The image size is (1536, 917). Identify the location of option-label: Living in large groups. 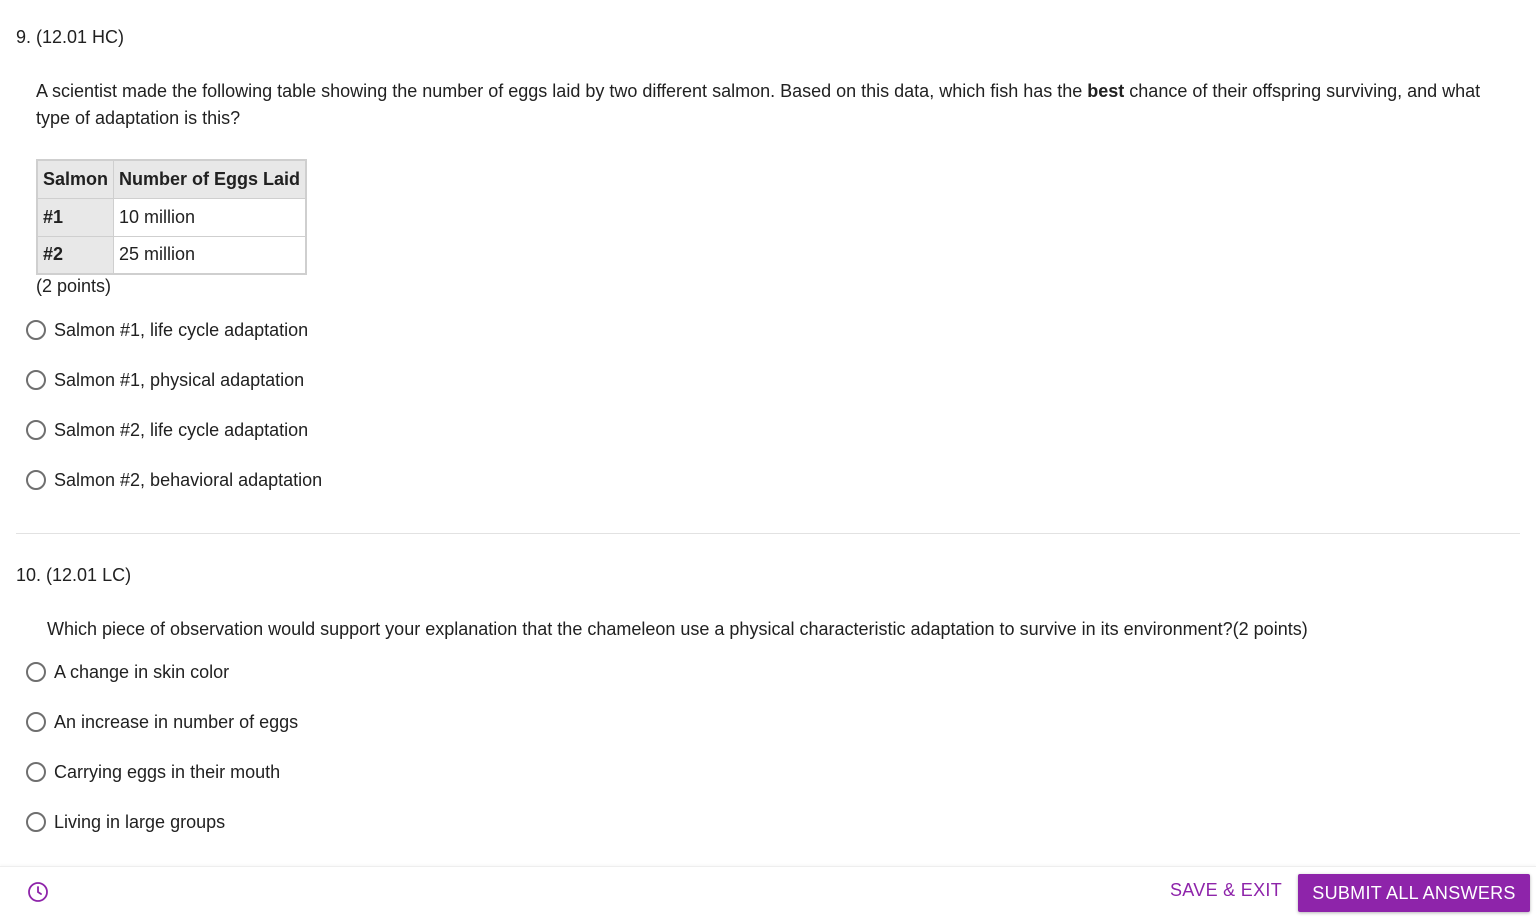
(139, 822).